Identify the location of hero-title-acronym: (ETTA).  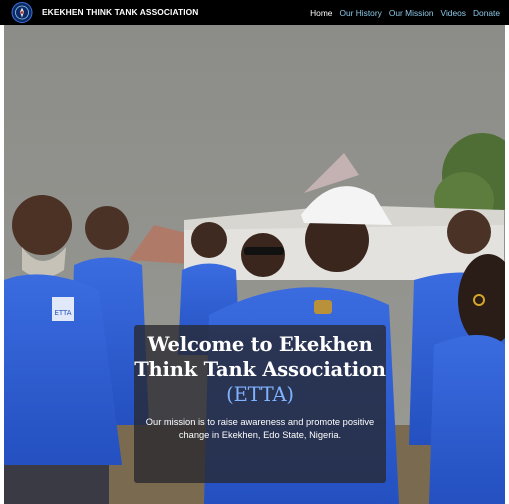
(260, 394).